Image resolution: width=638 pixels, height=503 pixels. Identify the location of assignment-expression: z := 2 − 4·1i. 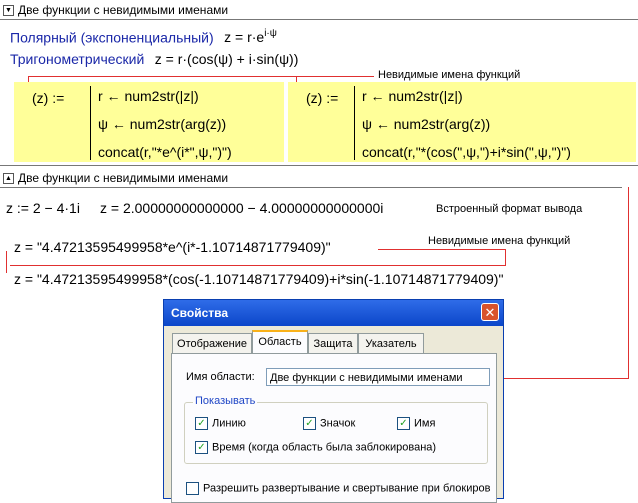
(43, 208).